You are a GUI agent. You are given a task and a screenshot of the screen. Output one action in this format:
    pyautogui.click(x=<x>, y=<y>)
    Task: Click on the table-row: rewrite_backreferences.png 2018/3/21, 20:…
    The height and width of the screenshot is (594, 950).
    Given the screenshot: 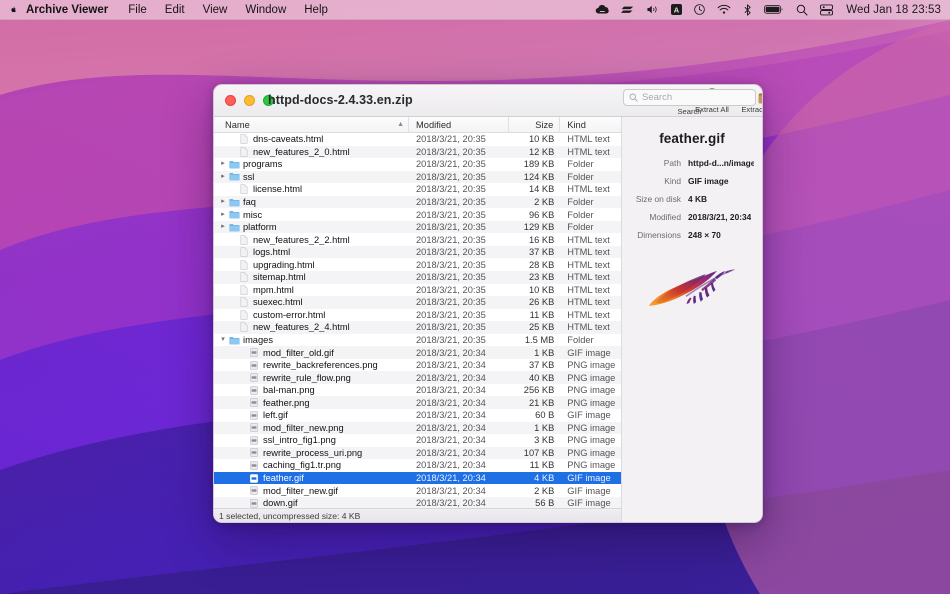 What is the action you would take?
    pyautogui.click(x=417, y=365)
    